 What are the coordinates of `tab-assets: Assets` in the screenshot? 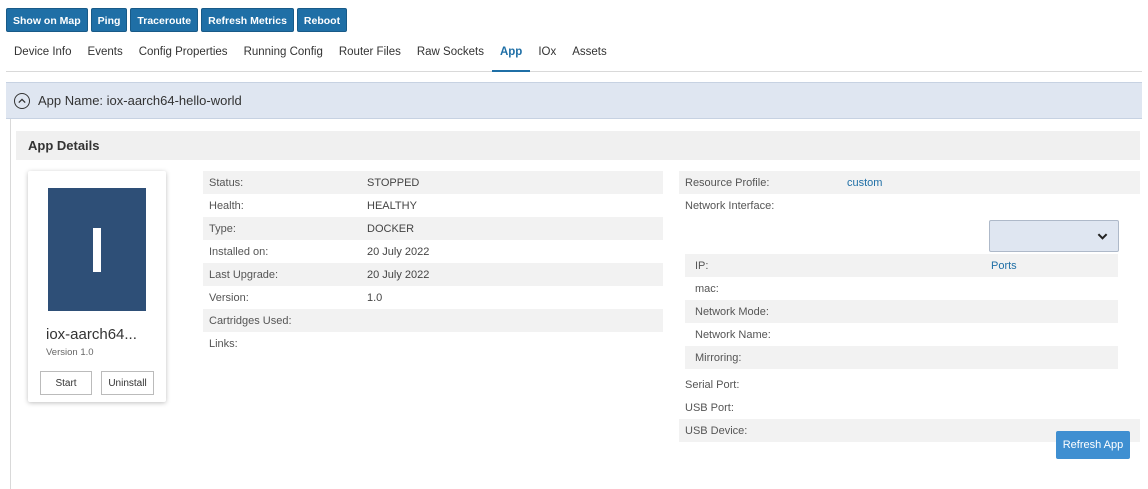 It's located at (589, 56).